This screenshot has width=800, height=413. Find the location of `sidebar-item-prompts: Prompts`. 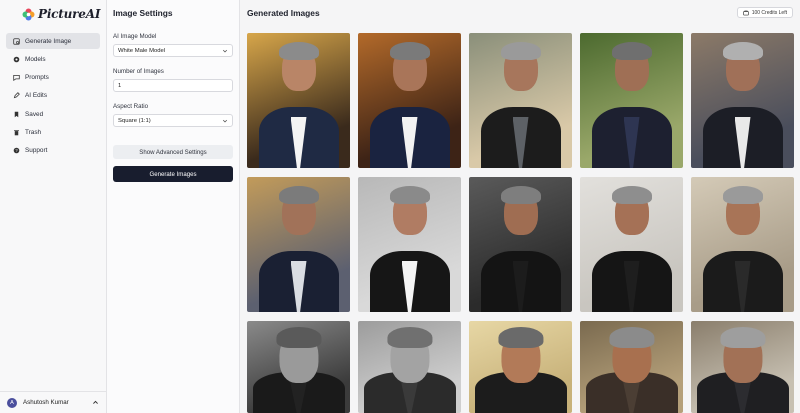

sidebar-item-prompts: Prompts is located at coordinates (53, 78).